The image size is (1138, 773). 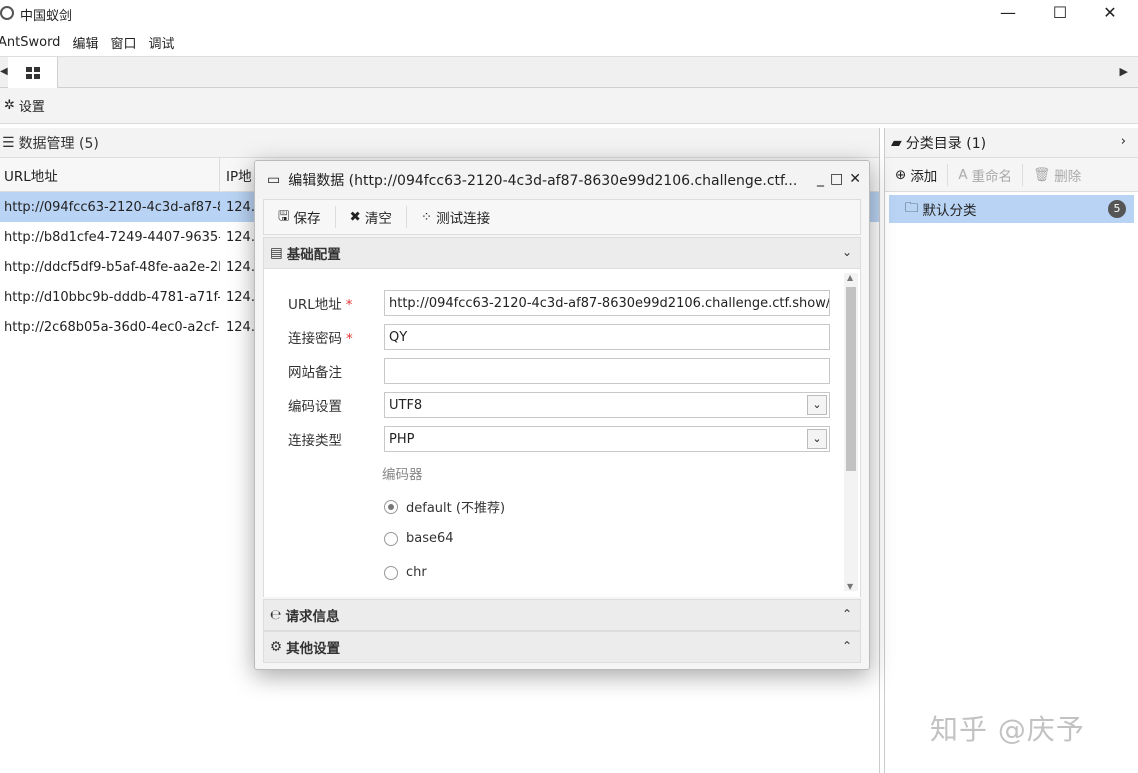 What do you see at coordinates (607, 405) in the screenshot?
I see `encoding-select: UTF8 ⌄` at bounding box center [607, 405].